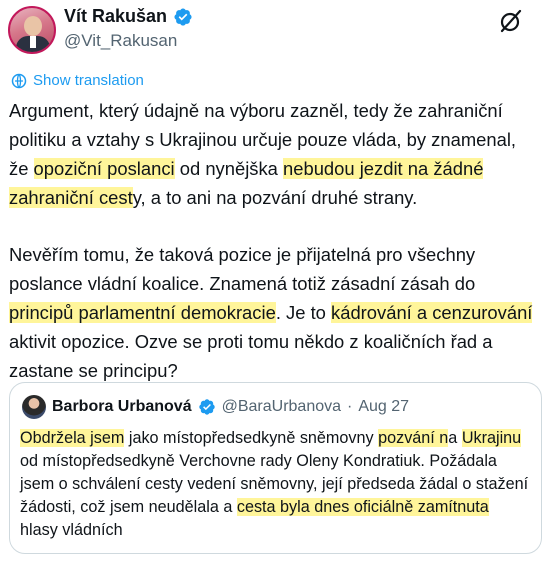 The height and width of the screenshot is (565, 550). What do you see at coordinates (72, 438) in the screenshot?
I see `highlighted-text: Obdržela jsem` at bounding box center [72, 438].